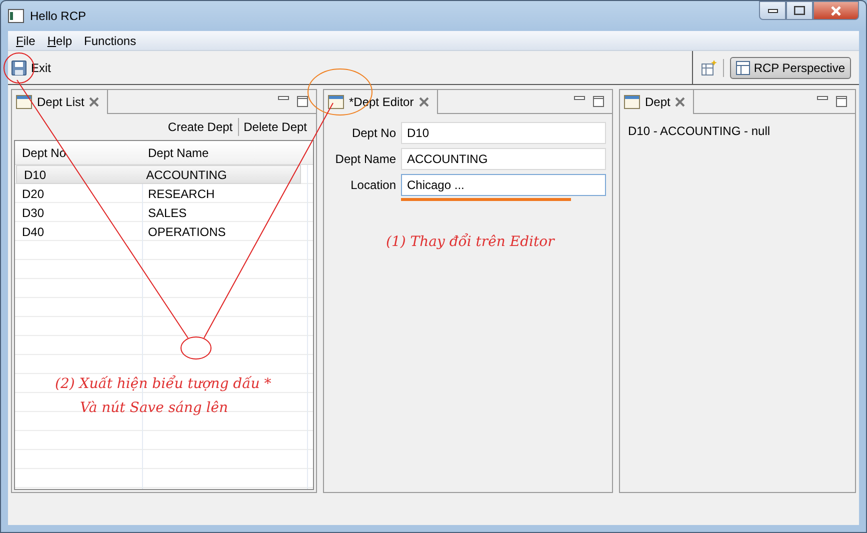 The height and width of the screenshot is (533, 867). Describe the element at coordinates (365, 159) in the screenshot. I see `field-label: Dept Name` at that location.